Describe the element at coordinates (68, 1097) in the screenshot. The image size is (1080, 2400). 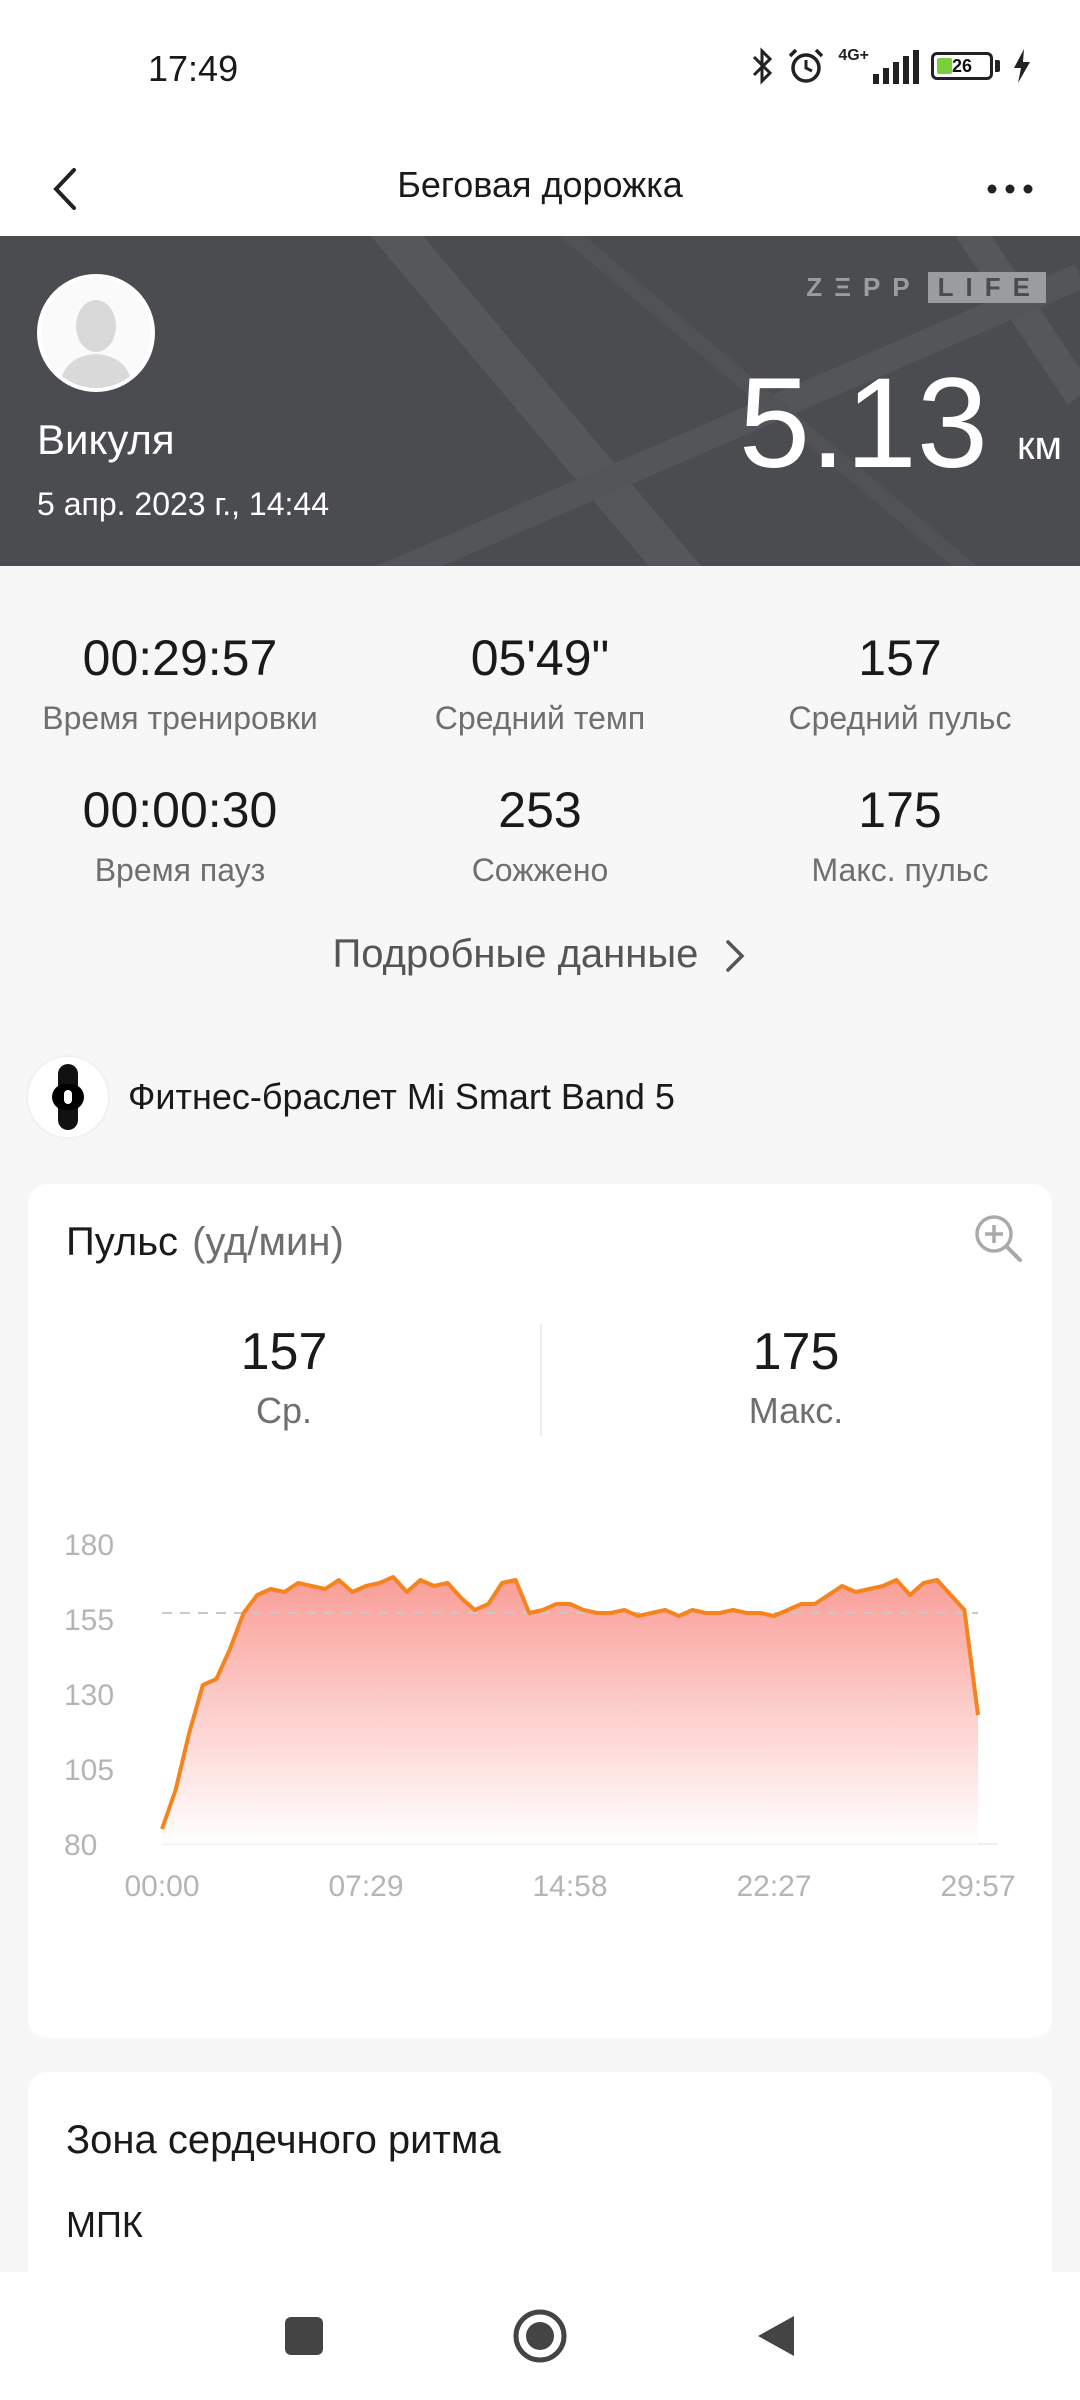
I see `fitness-band-icon` at that location.